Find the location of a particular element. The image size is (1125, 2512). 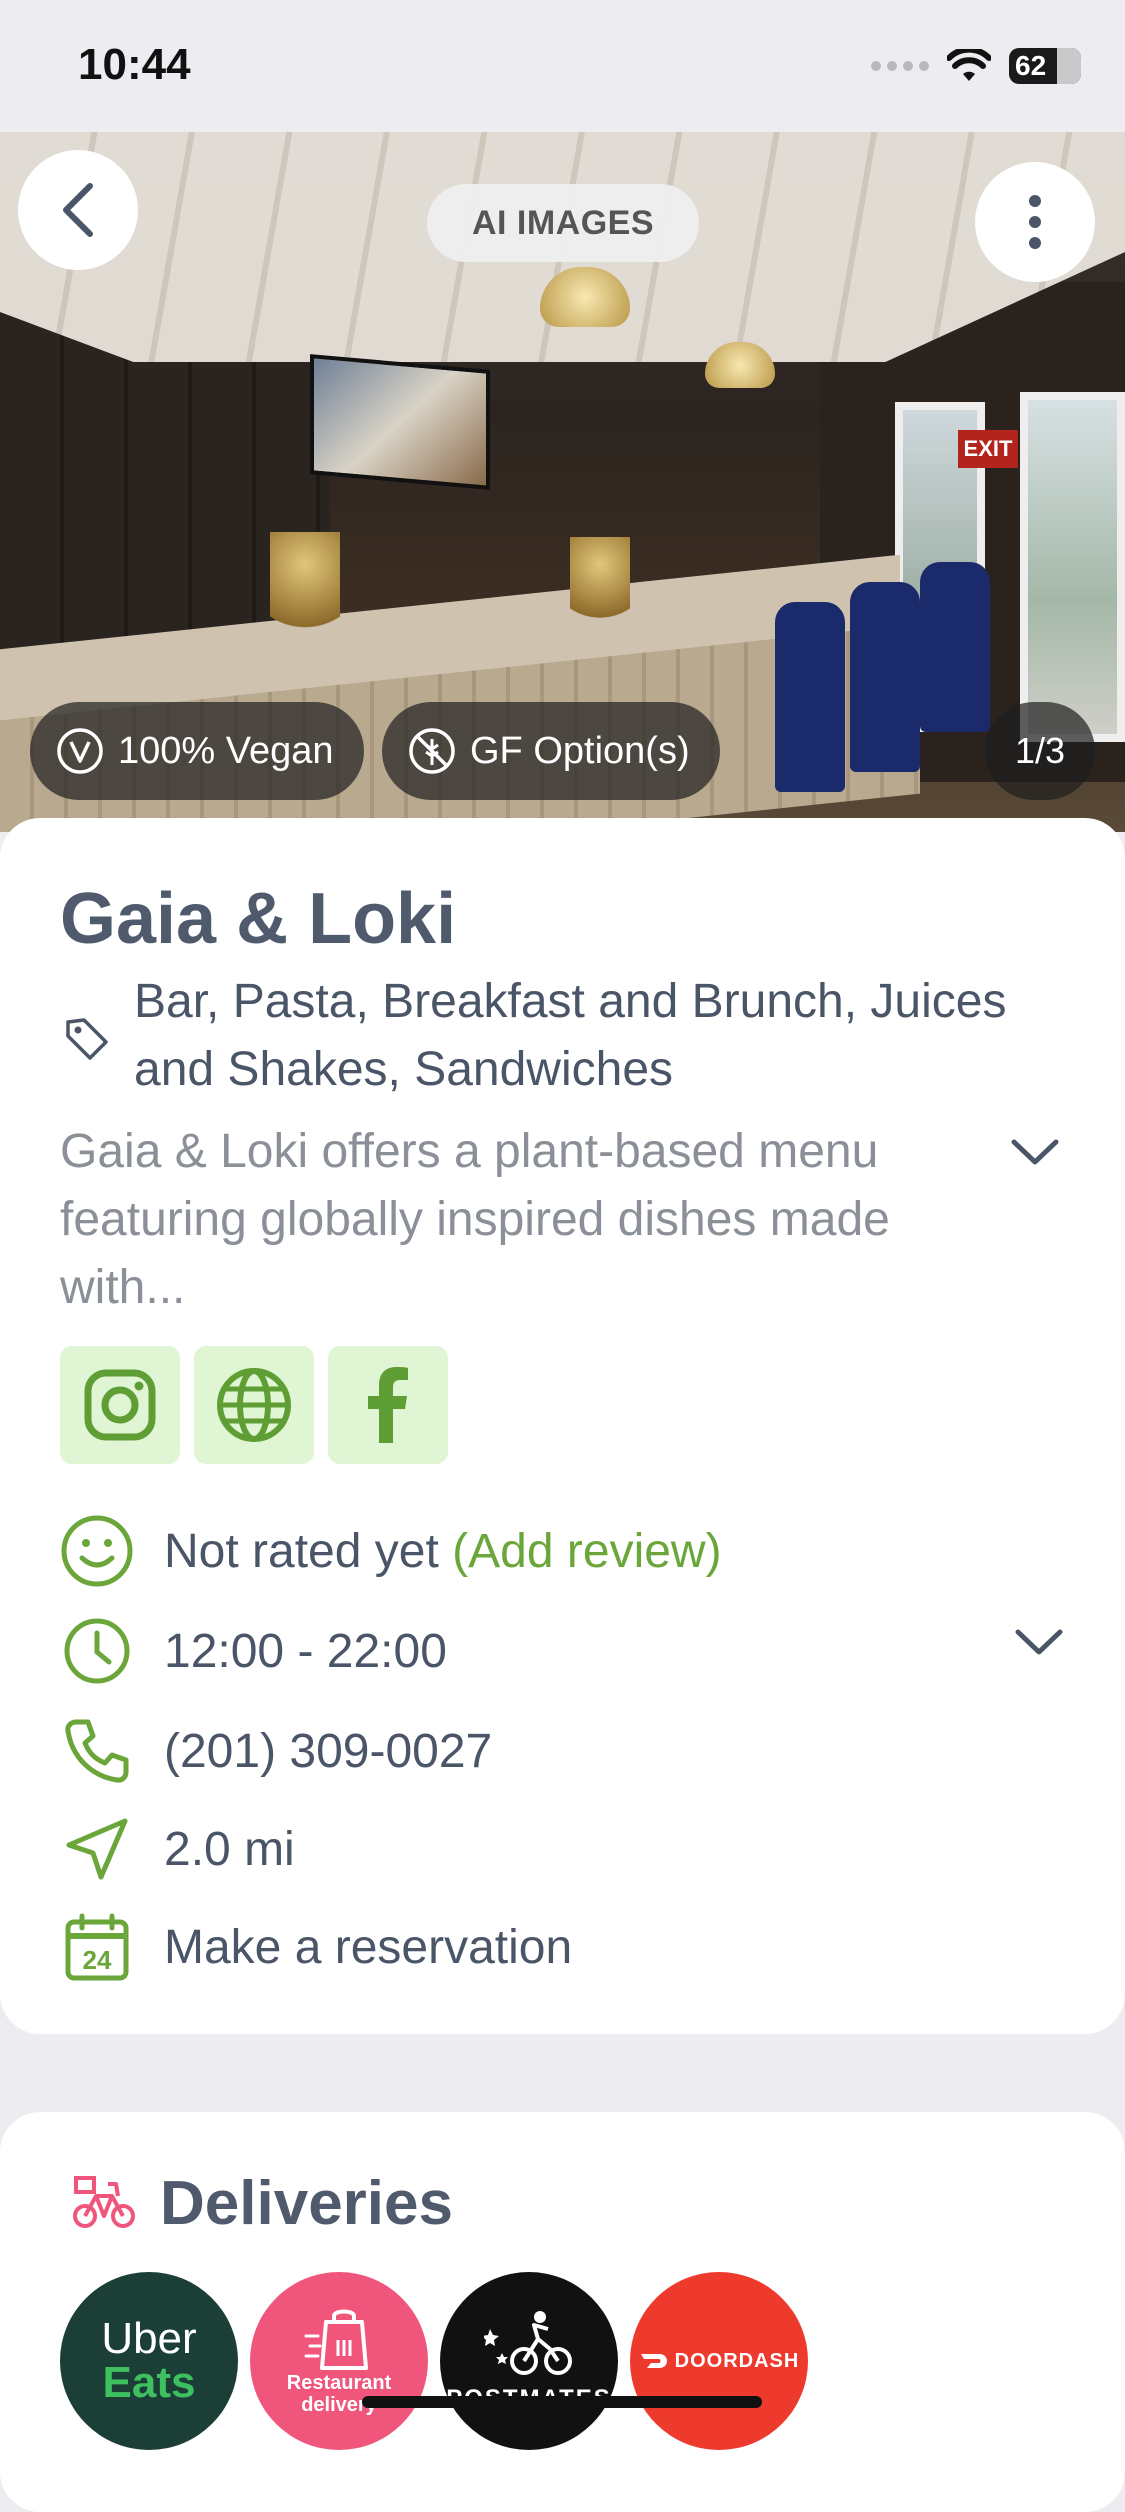

more-vertical-icon is located at coordinates (1035, 222).